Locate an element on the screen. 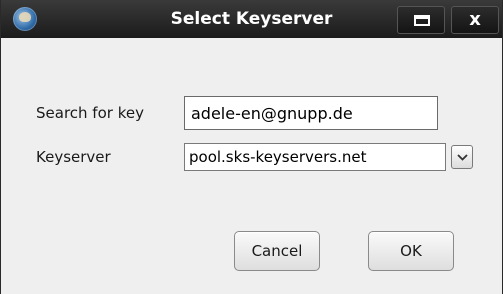 The width and height of the screenshot is (503, 294). keyserver-dropdown-button is located at coordinates (462, 157).